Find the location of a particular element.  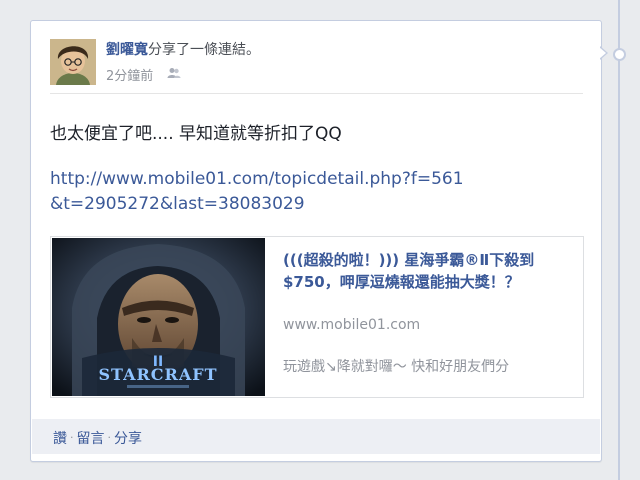

avatar is located at coordinates (73, 62).